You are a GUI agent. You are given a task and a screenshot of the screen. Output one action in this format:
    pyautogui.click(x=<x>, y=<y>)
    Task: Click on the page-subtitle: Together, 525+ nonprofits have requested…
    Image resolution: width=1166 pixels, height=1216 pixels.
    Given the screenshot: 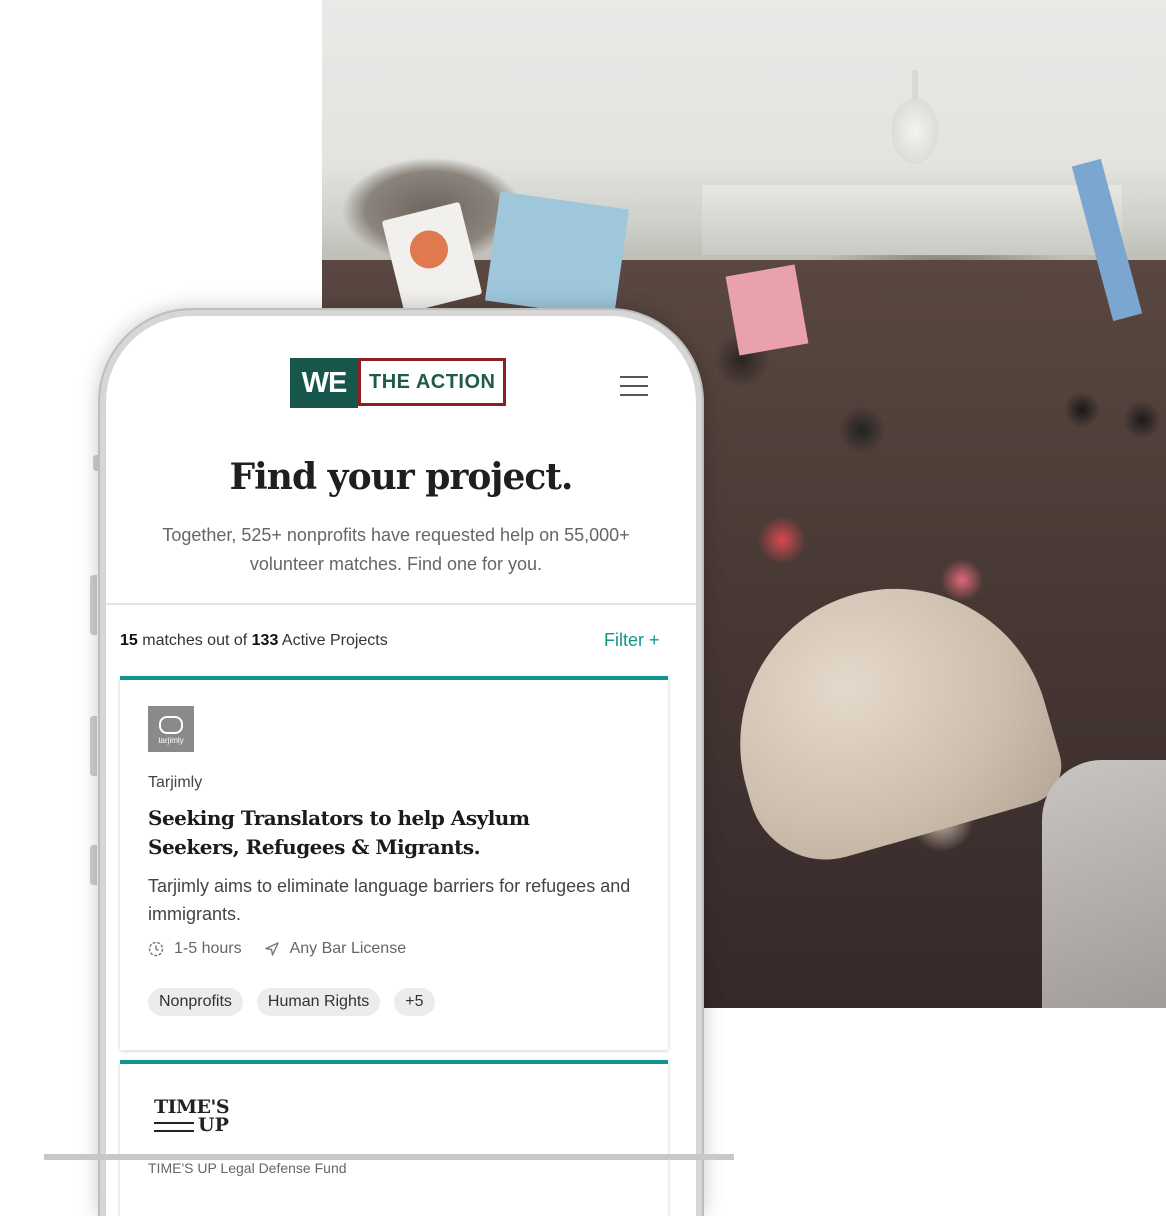 What is the action you would take?
    pyautogui.click(x=396, y=549)
    